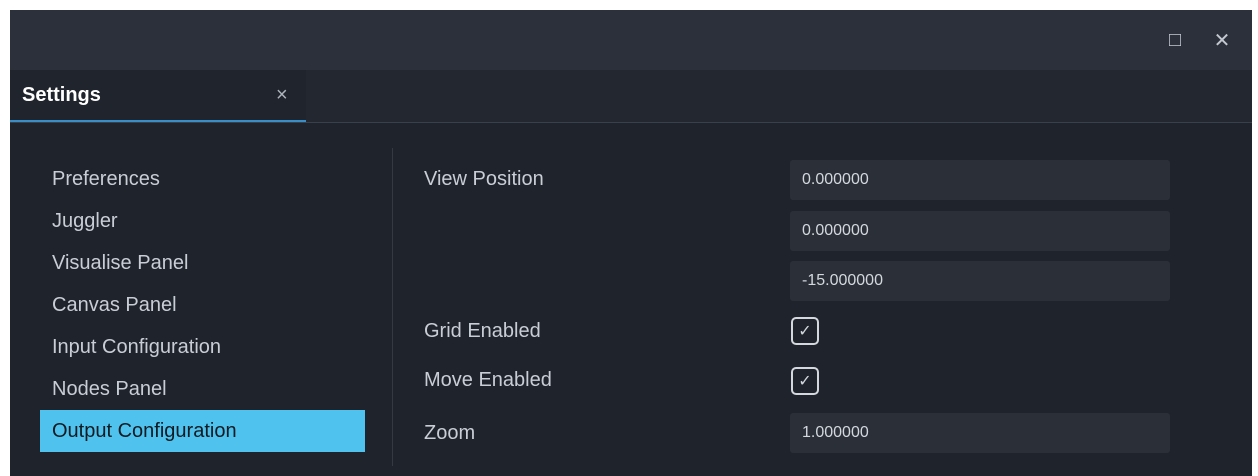 Image resolution: width=1258 pixels, height=476 pixels. Describe the element at coordinates (980, 231) in the screenshot. I see `view-position-y-field: 0.000000` at that location.